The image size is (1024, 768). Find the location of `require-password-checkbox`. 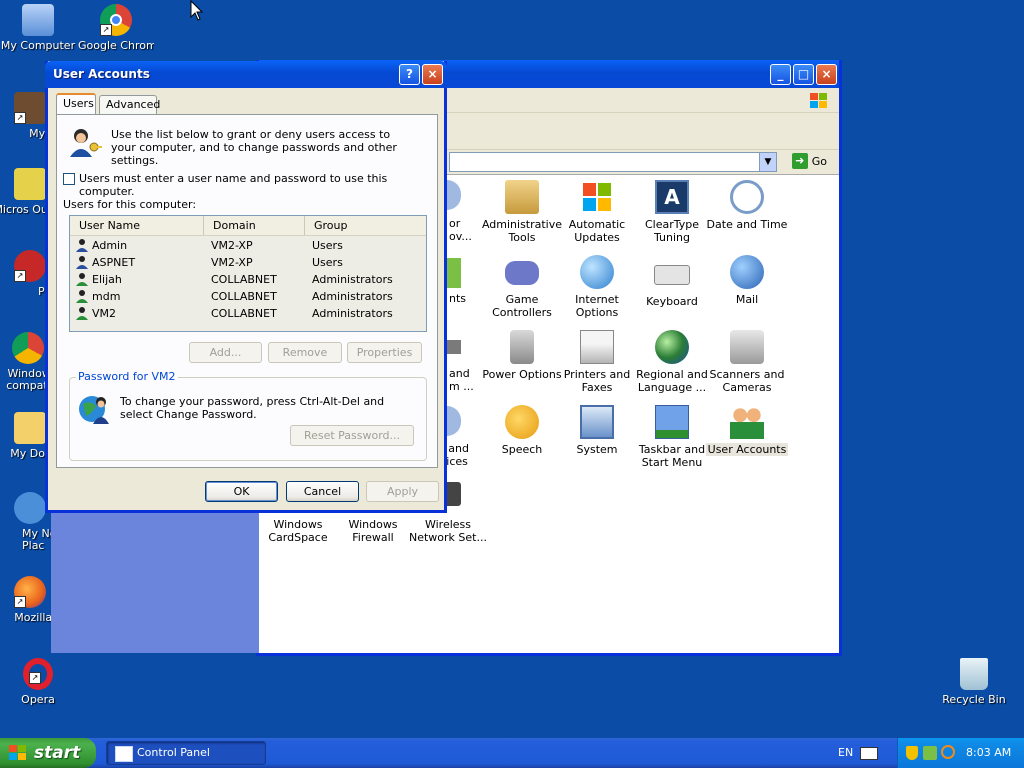

require-password-checkbox is located at coordinates (69, 179).